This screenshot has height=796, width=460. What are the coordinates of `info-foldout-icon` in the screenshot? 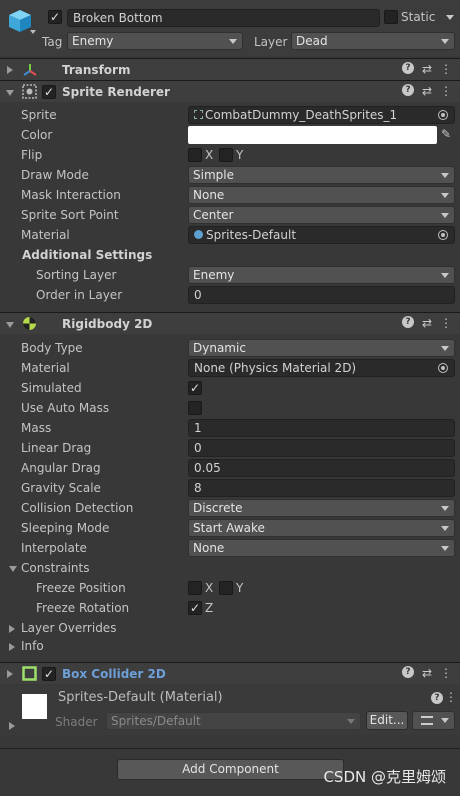 It's located at (12, 647).